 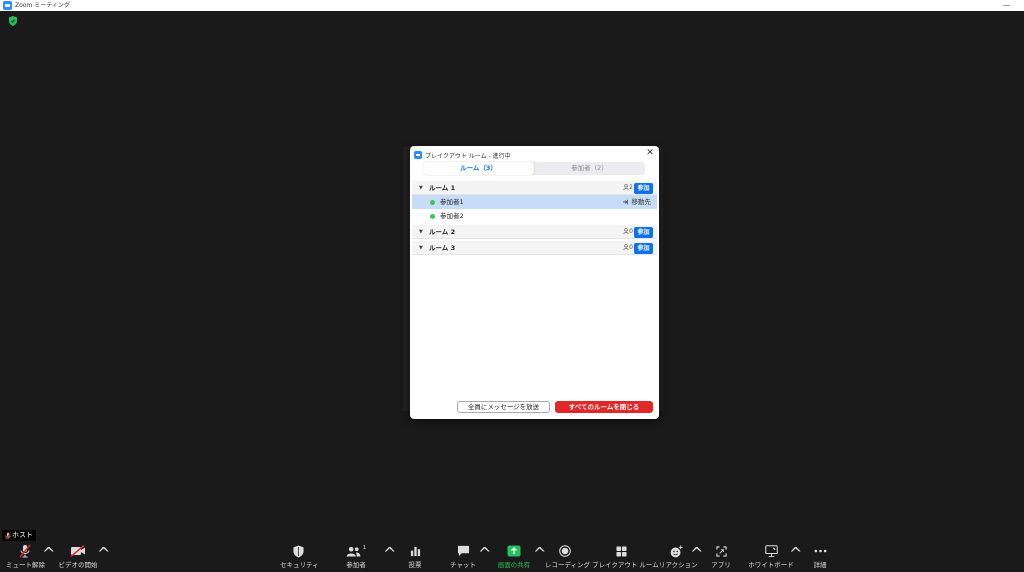 I want to click on participants-label: 参加者, so click(x=356, y=565).